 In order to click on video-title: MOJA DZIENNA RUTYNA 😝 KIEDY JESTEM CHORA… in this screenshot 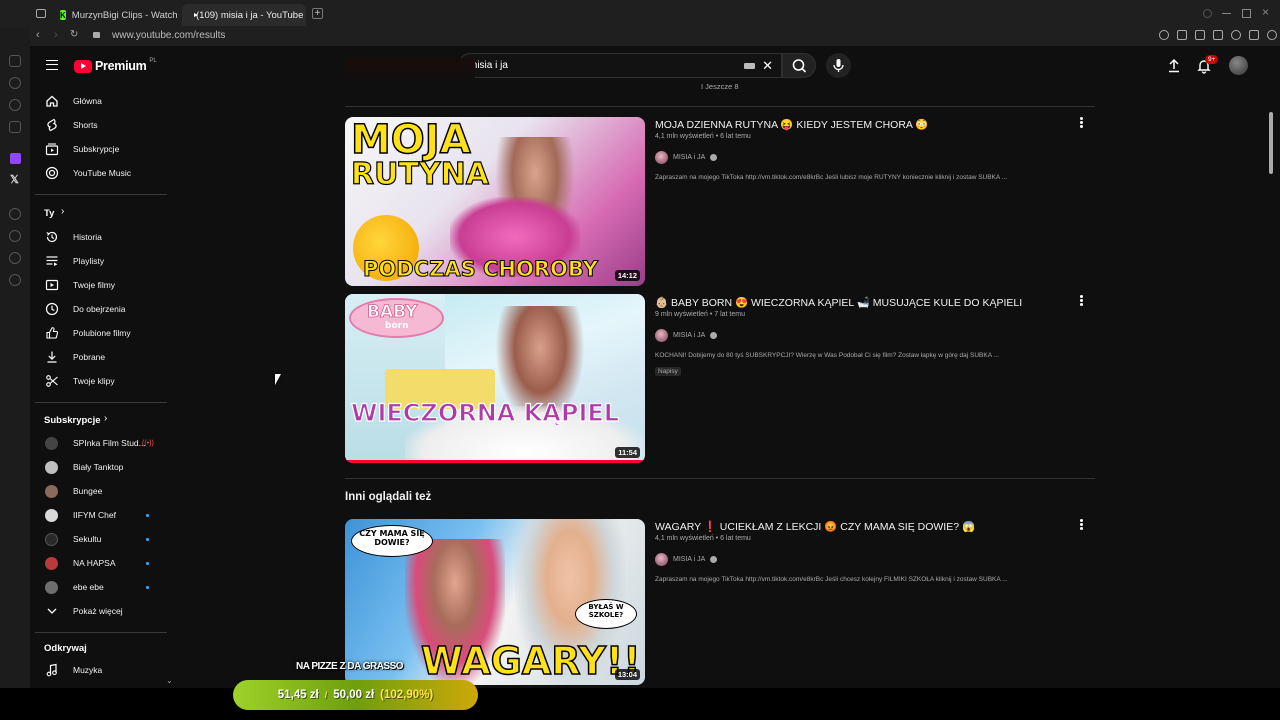, I will do `click(791, 124)`.